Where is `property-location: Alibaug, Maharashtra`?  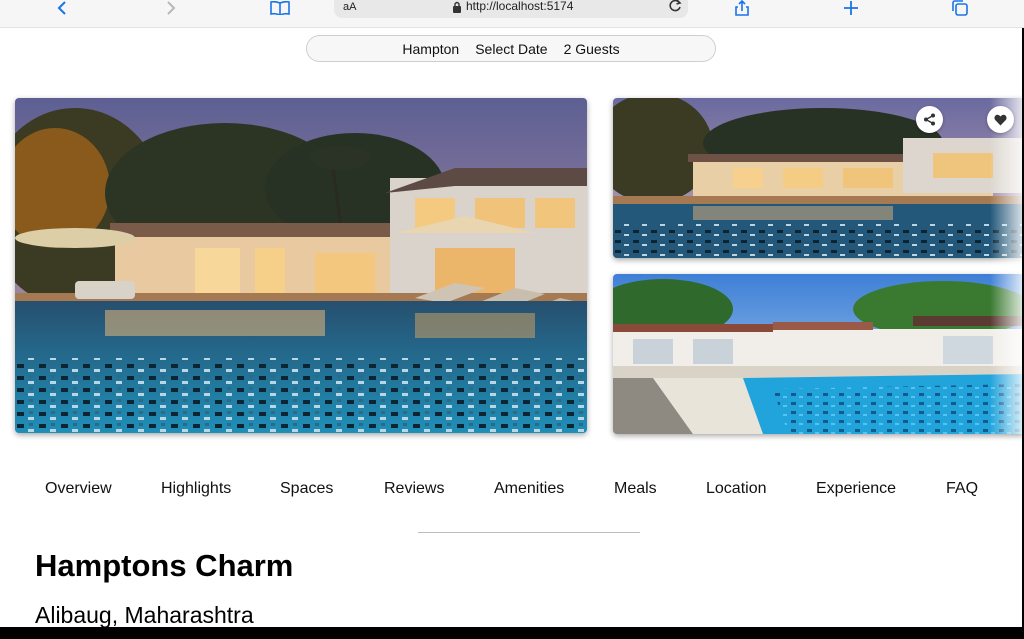
property-location: Alibaug, Maharashtra is located at coordinates (144, 615).